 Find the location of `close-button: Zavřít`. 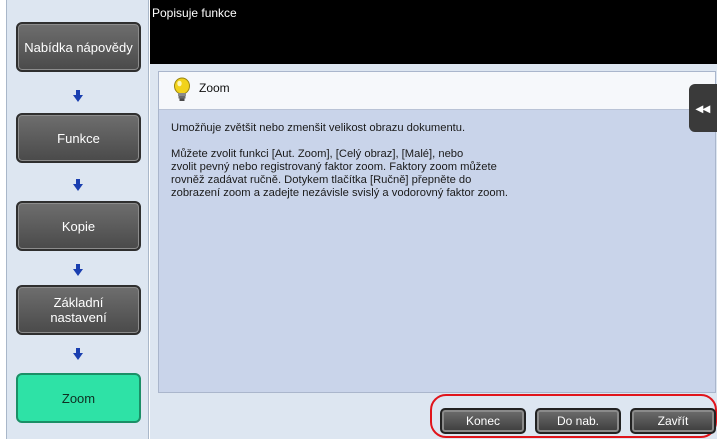

close-button: Zavřít is located at coordinates (673, 421).